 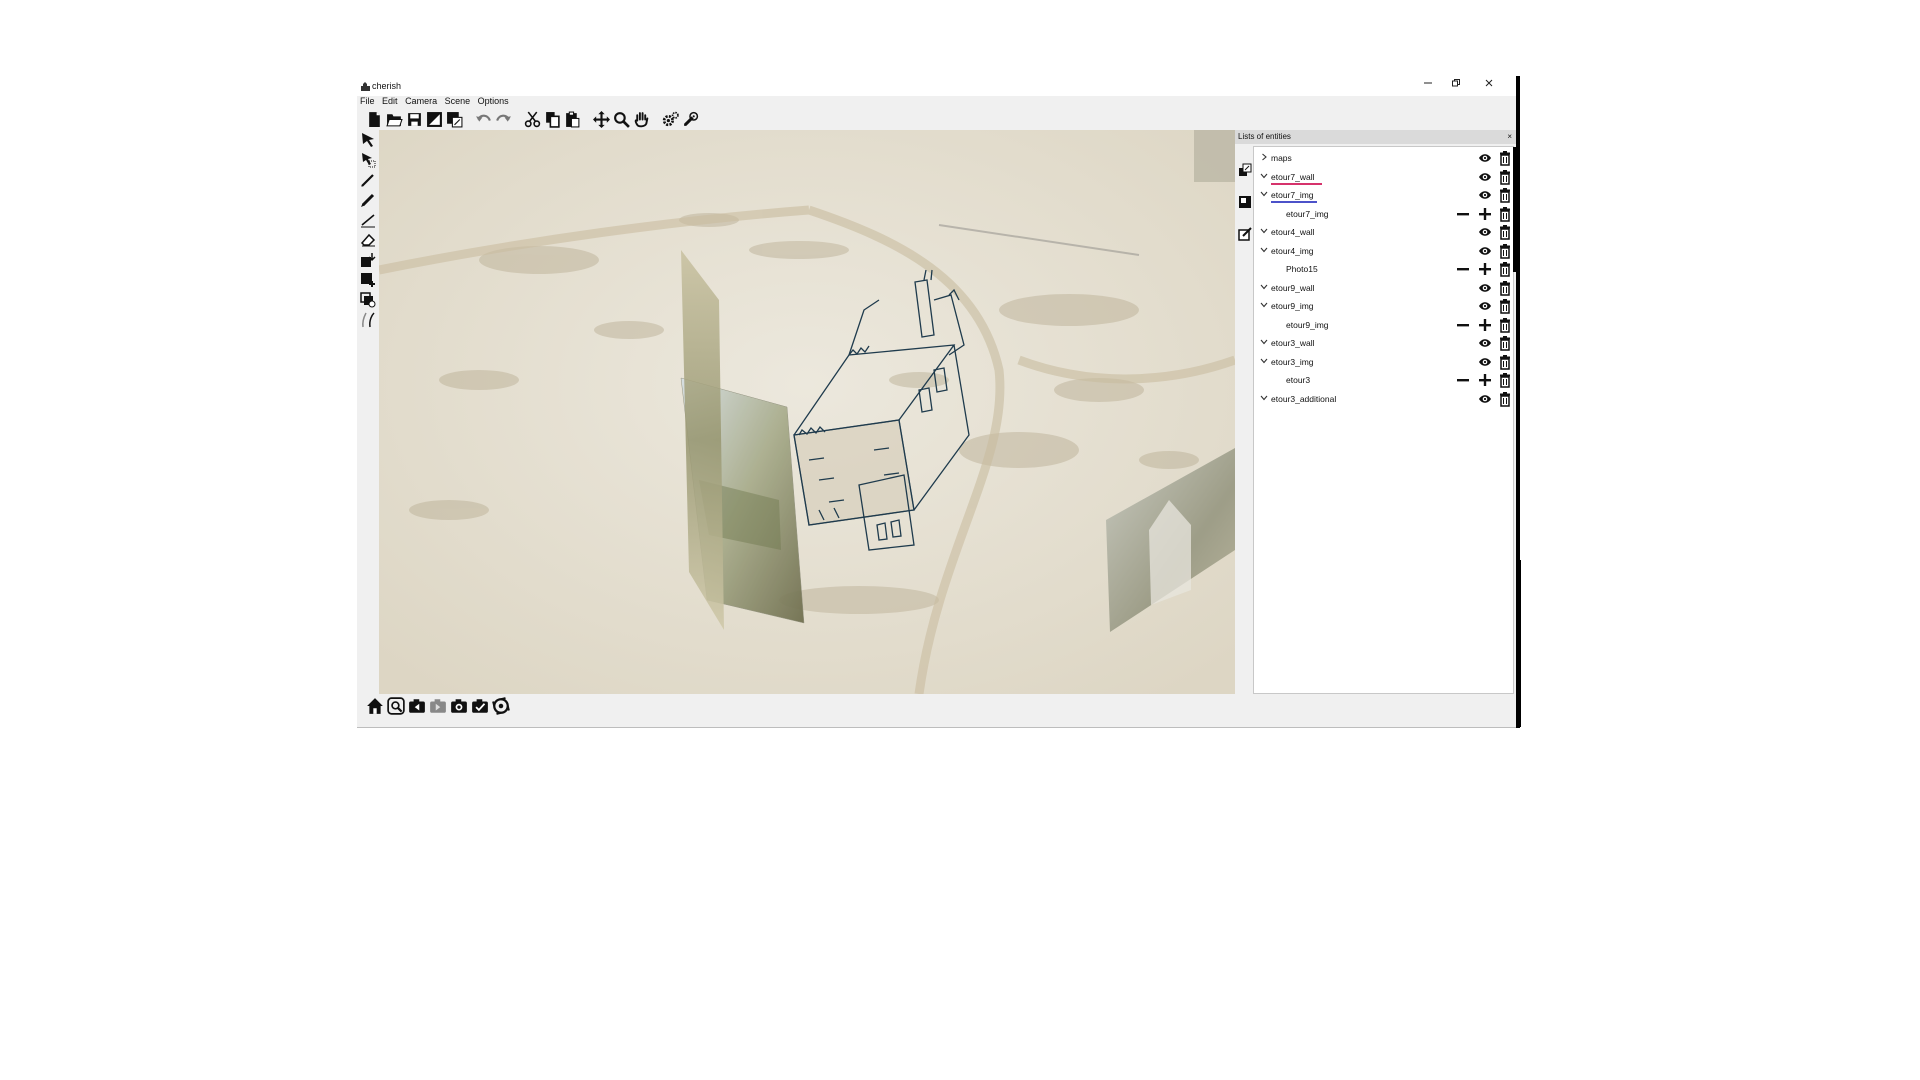 What do you see at coordinates (368, 140) in the screenshot?
I see `select-tool` at bounding box center [368, 140].